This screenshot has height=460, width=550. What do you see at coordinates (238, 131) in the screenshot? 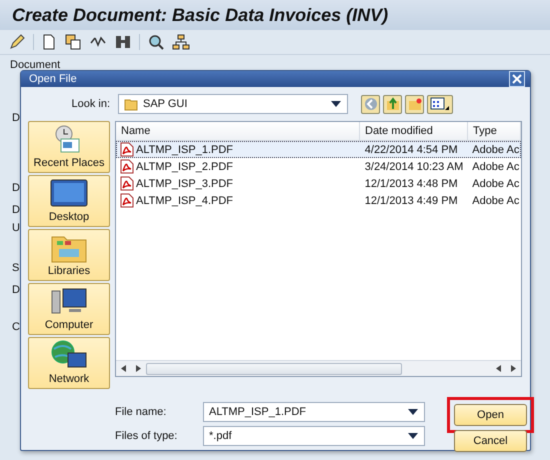
I see `column-header: Name` at bounding box center [238, 131].